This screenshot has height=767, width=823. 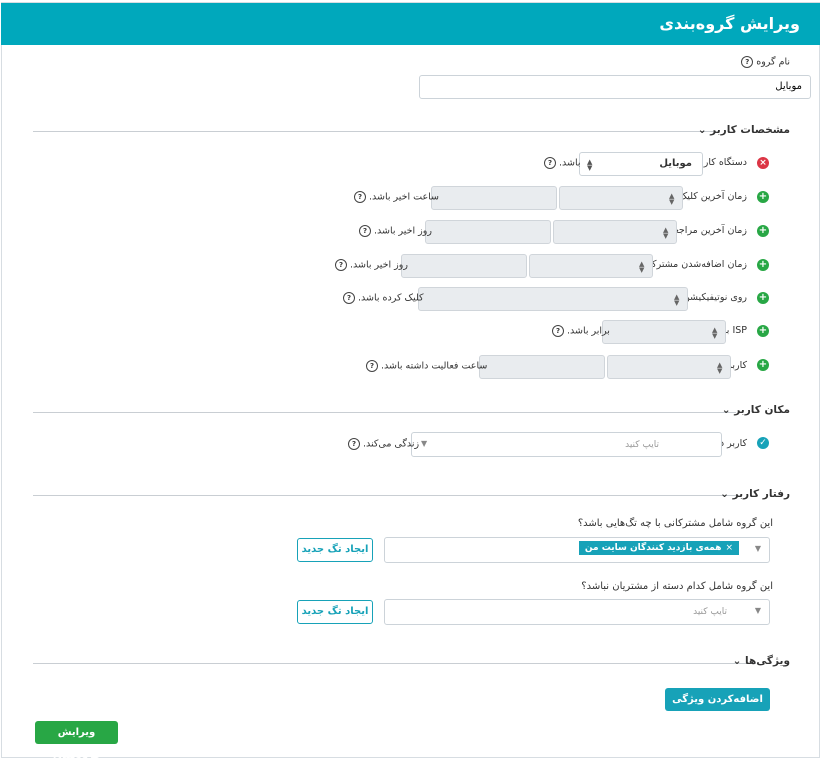 I want to click on last-click-input, so click(x=494, y=198).